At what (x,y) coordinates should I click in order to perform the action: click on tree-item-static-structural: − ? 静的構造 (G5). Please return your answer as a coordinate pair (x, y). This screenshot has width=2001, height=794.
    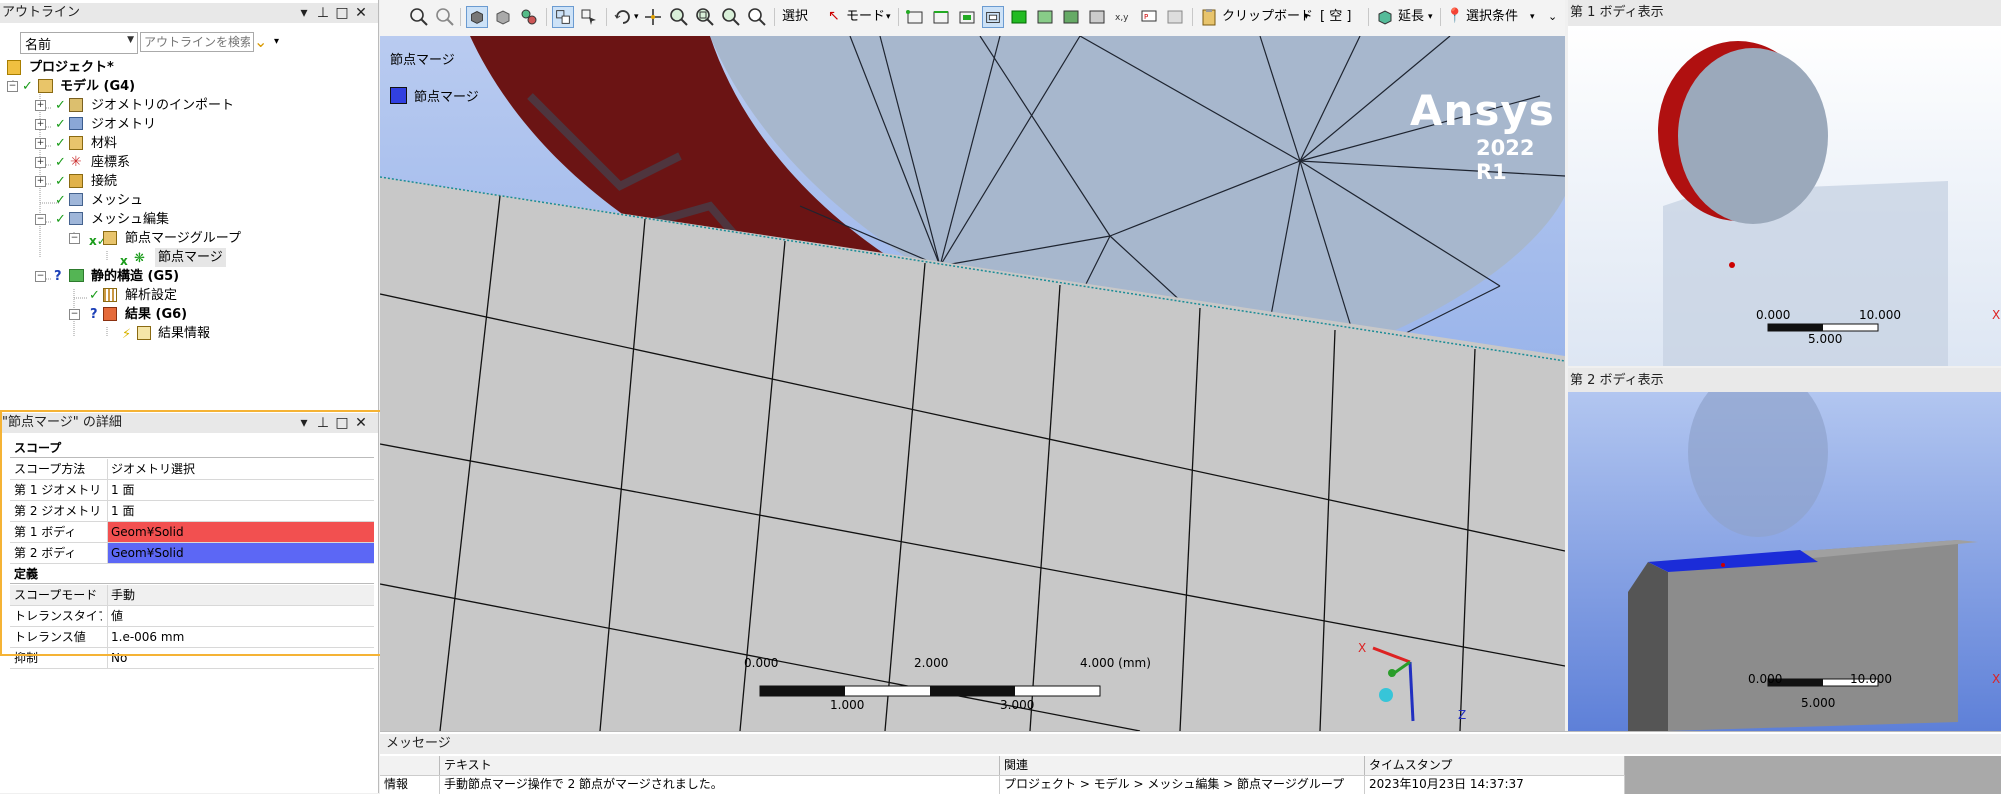
    Looking at the image, I should click on (130, 276).